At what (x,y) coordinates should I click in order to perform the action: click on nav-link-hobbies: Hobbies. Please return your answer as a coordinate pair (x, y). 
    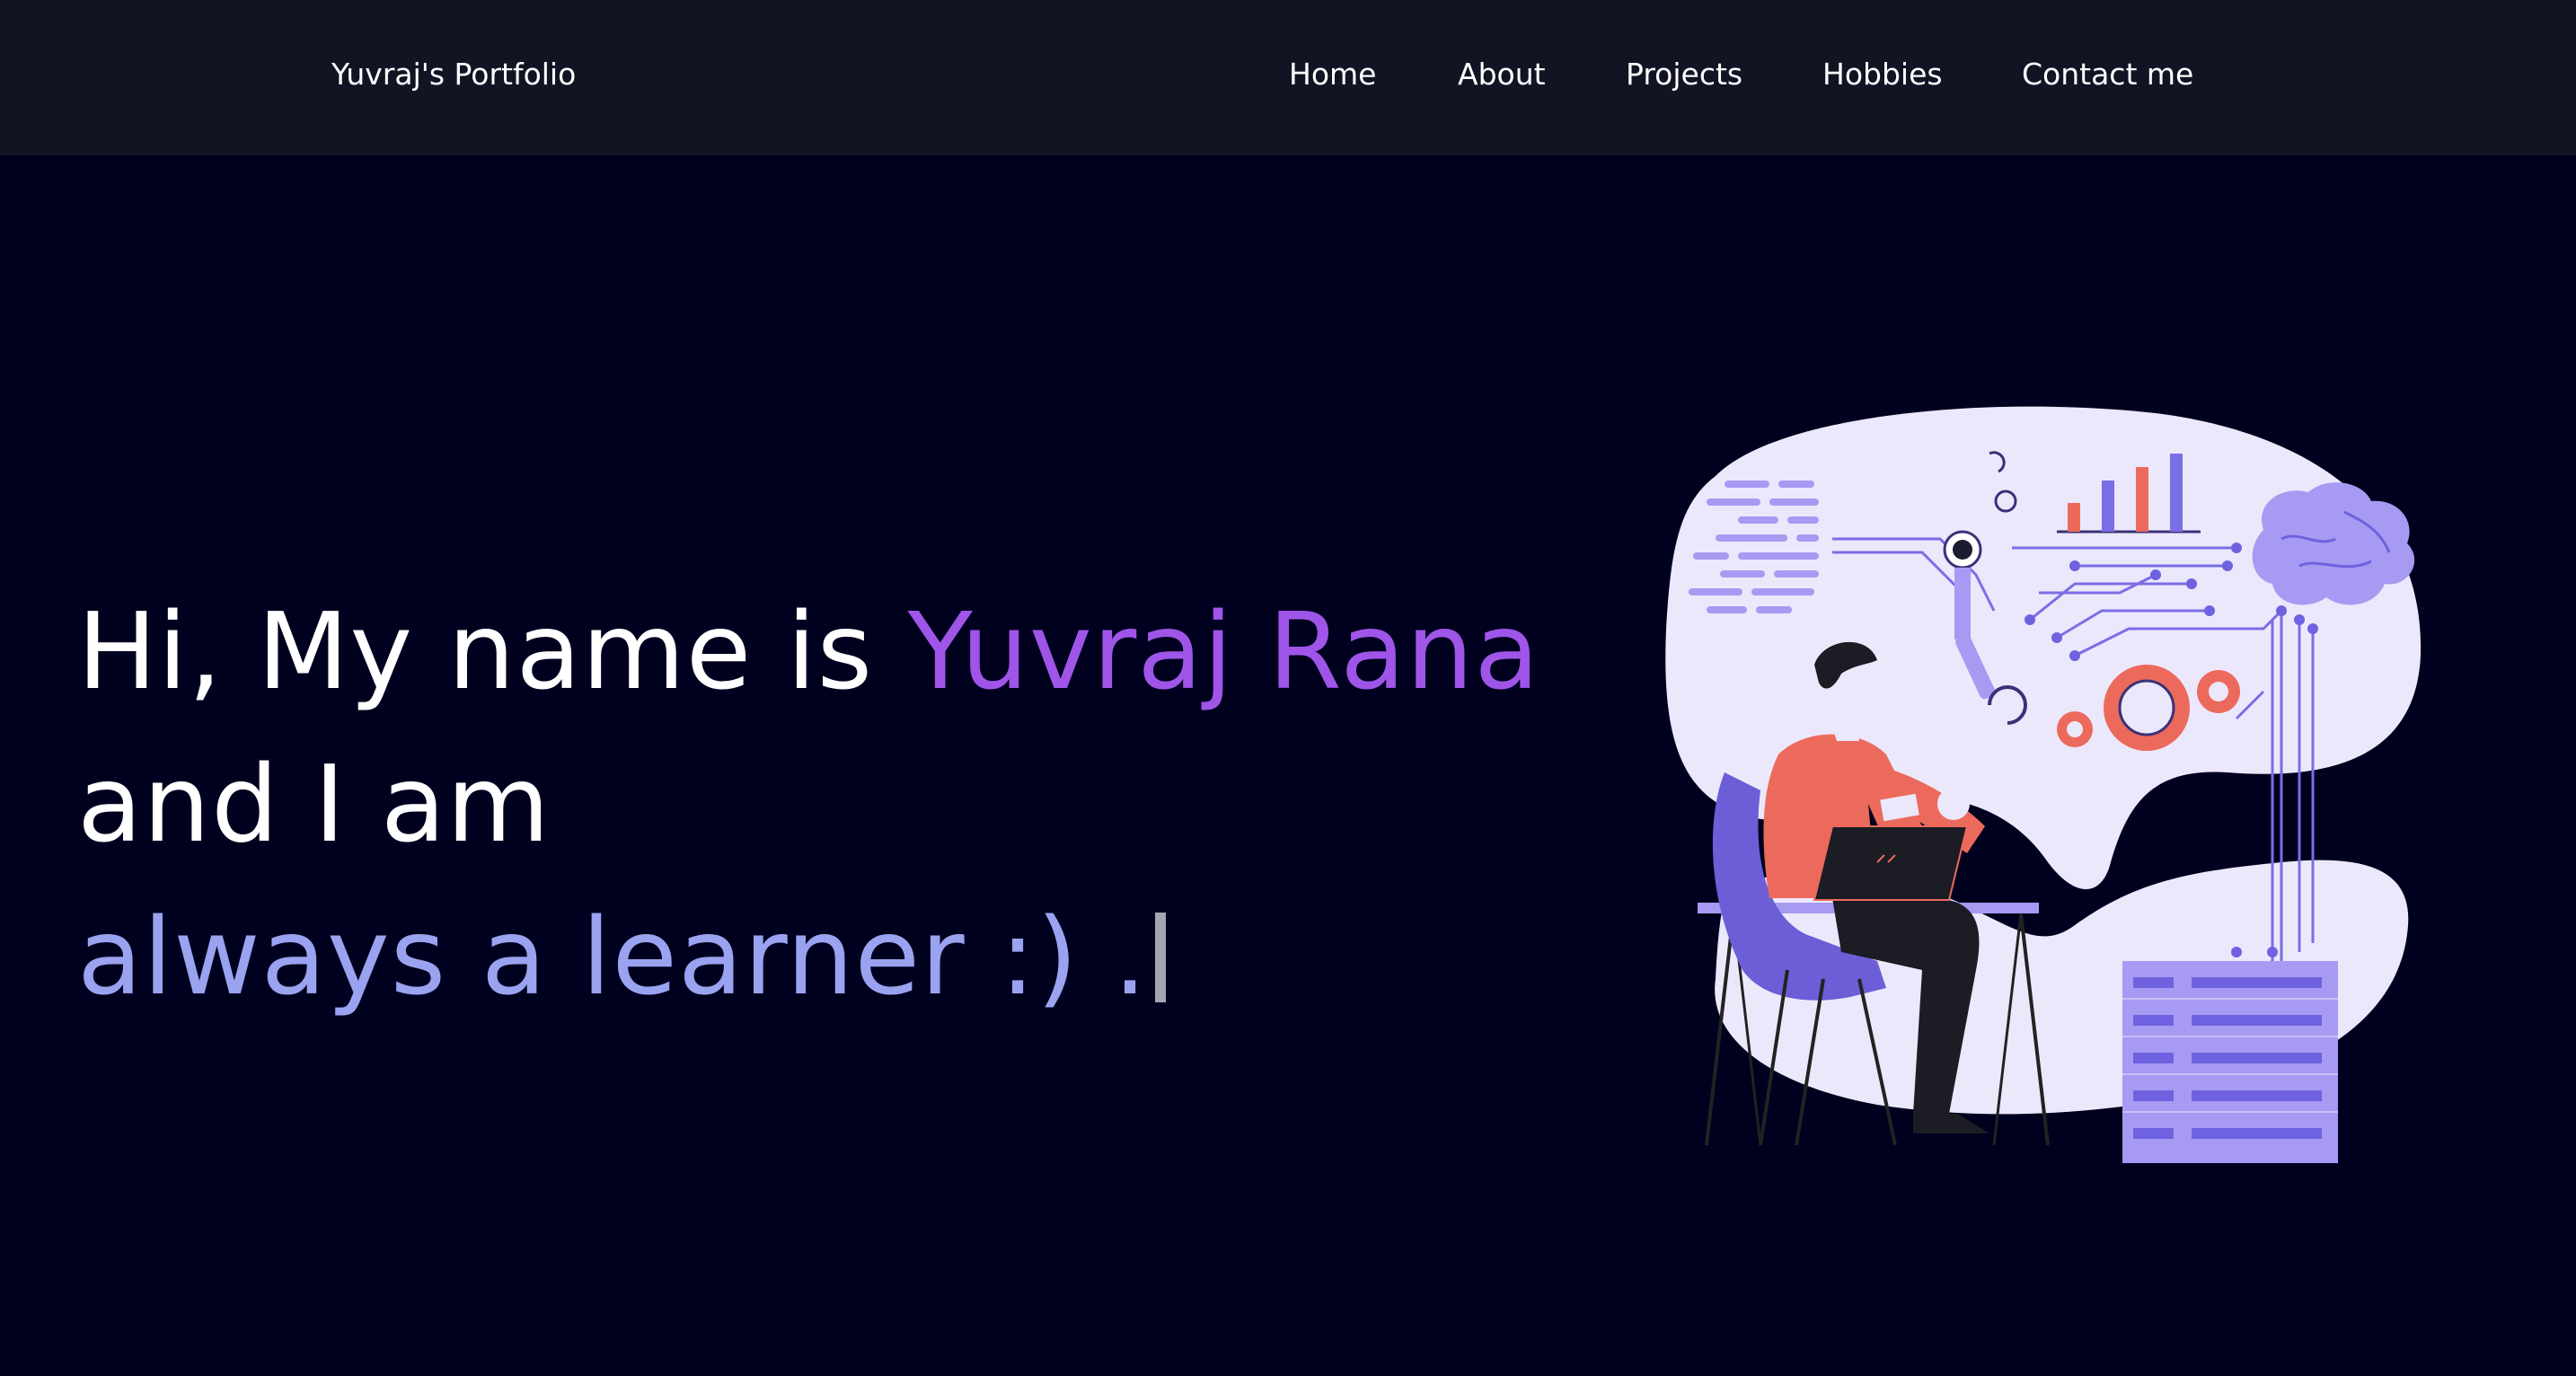
    Looking at the image, I should click on (1882, 74).